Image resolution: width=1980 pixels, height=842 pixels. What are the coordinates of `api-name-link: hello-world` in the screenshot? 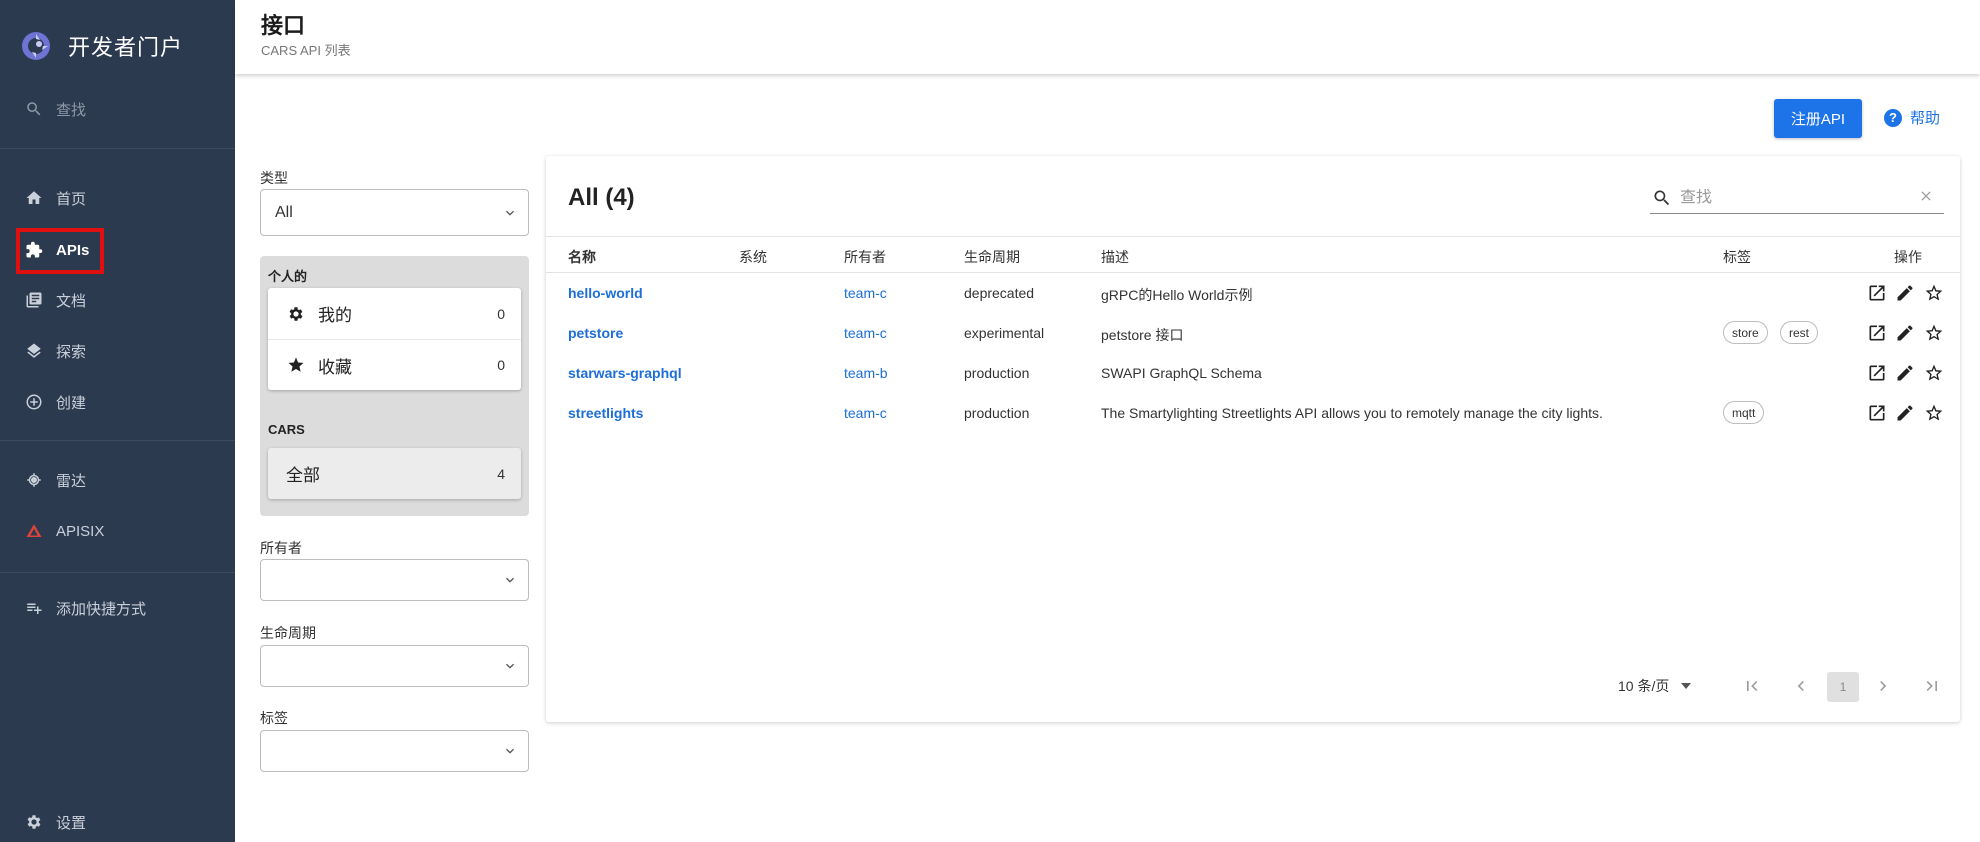 It's located at (605, 293).